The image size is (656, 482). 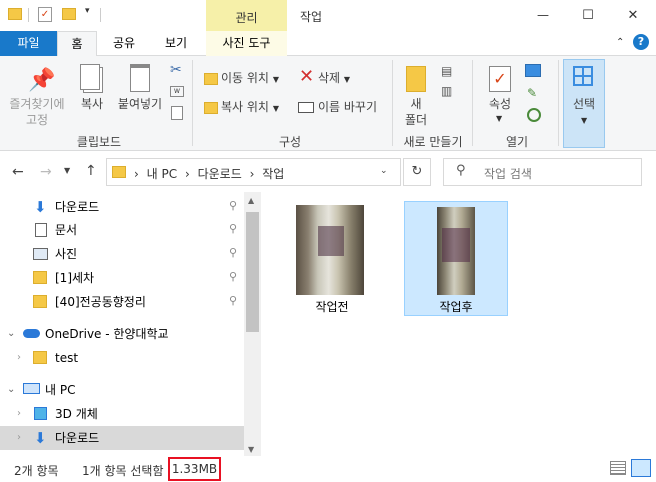 What do you see at coordinates (122, 334) in the screenshot?
I see `nav-onedrive: ⌄ OneDrive - 한양대학교` at bounding box center [122, 334].